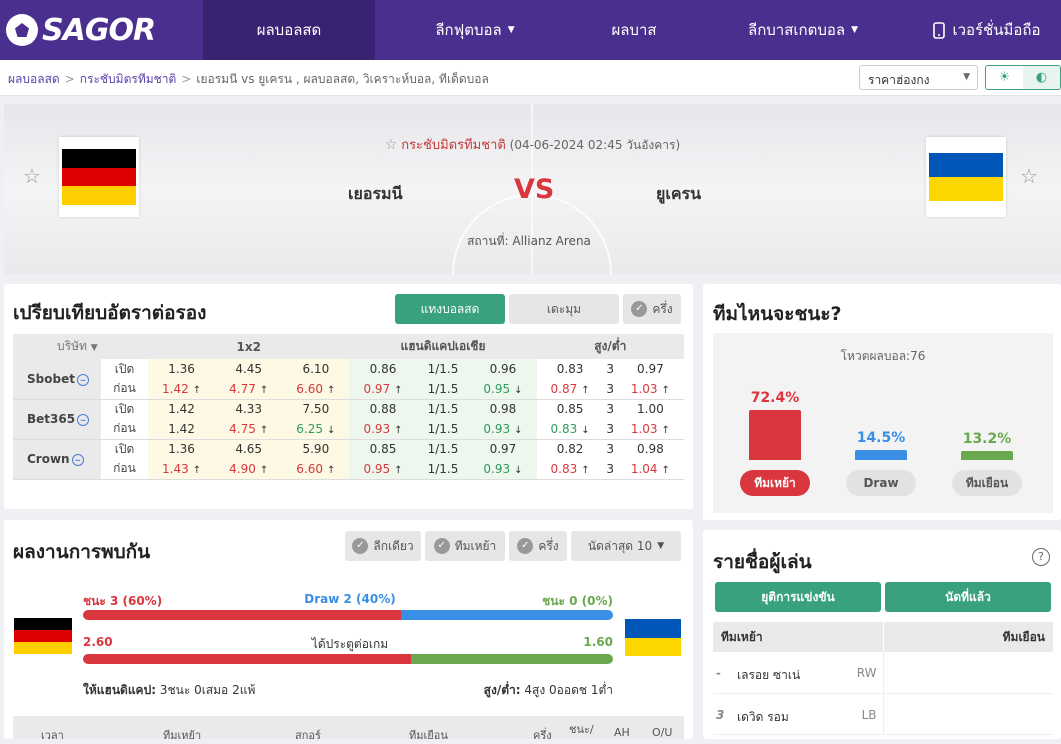 The width and height of the screenshot is (1061, 744). Describe the element at coordinates (1041, 77) in the screenshot. I see `moon-icon: ◐` at that location.